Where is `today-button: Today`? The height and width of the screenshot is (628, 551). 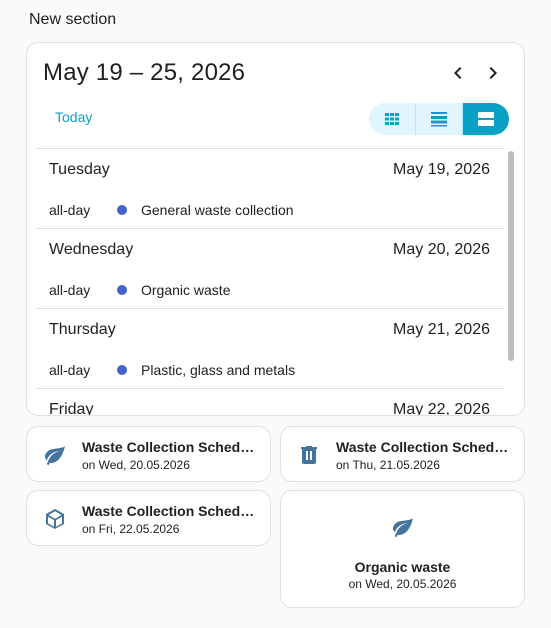 today-button: Today is located at coordinates (73, 119).